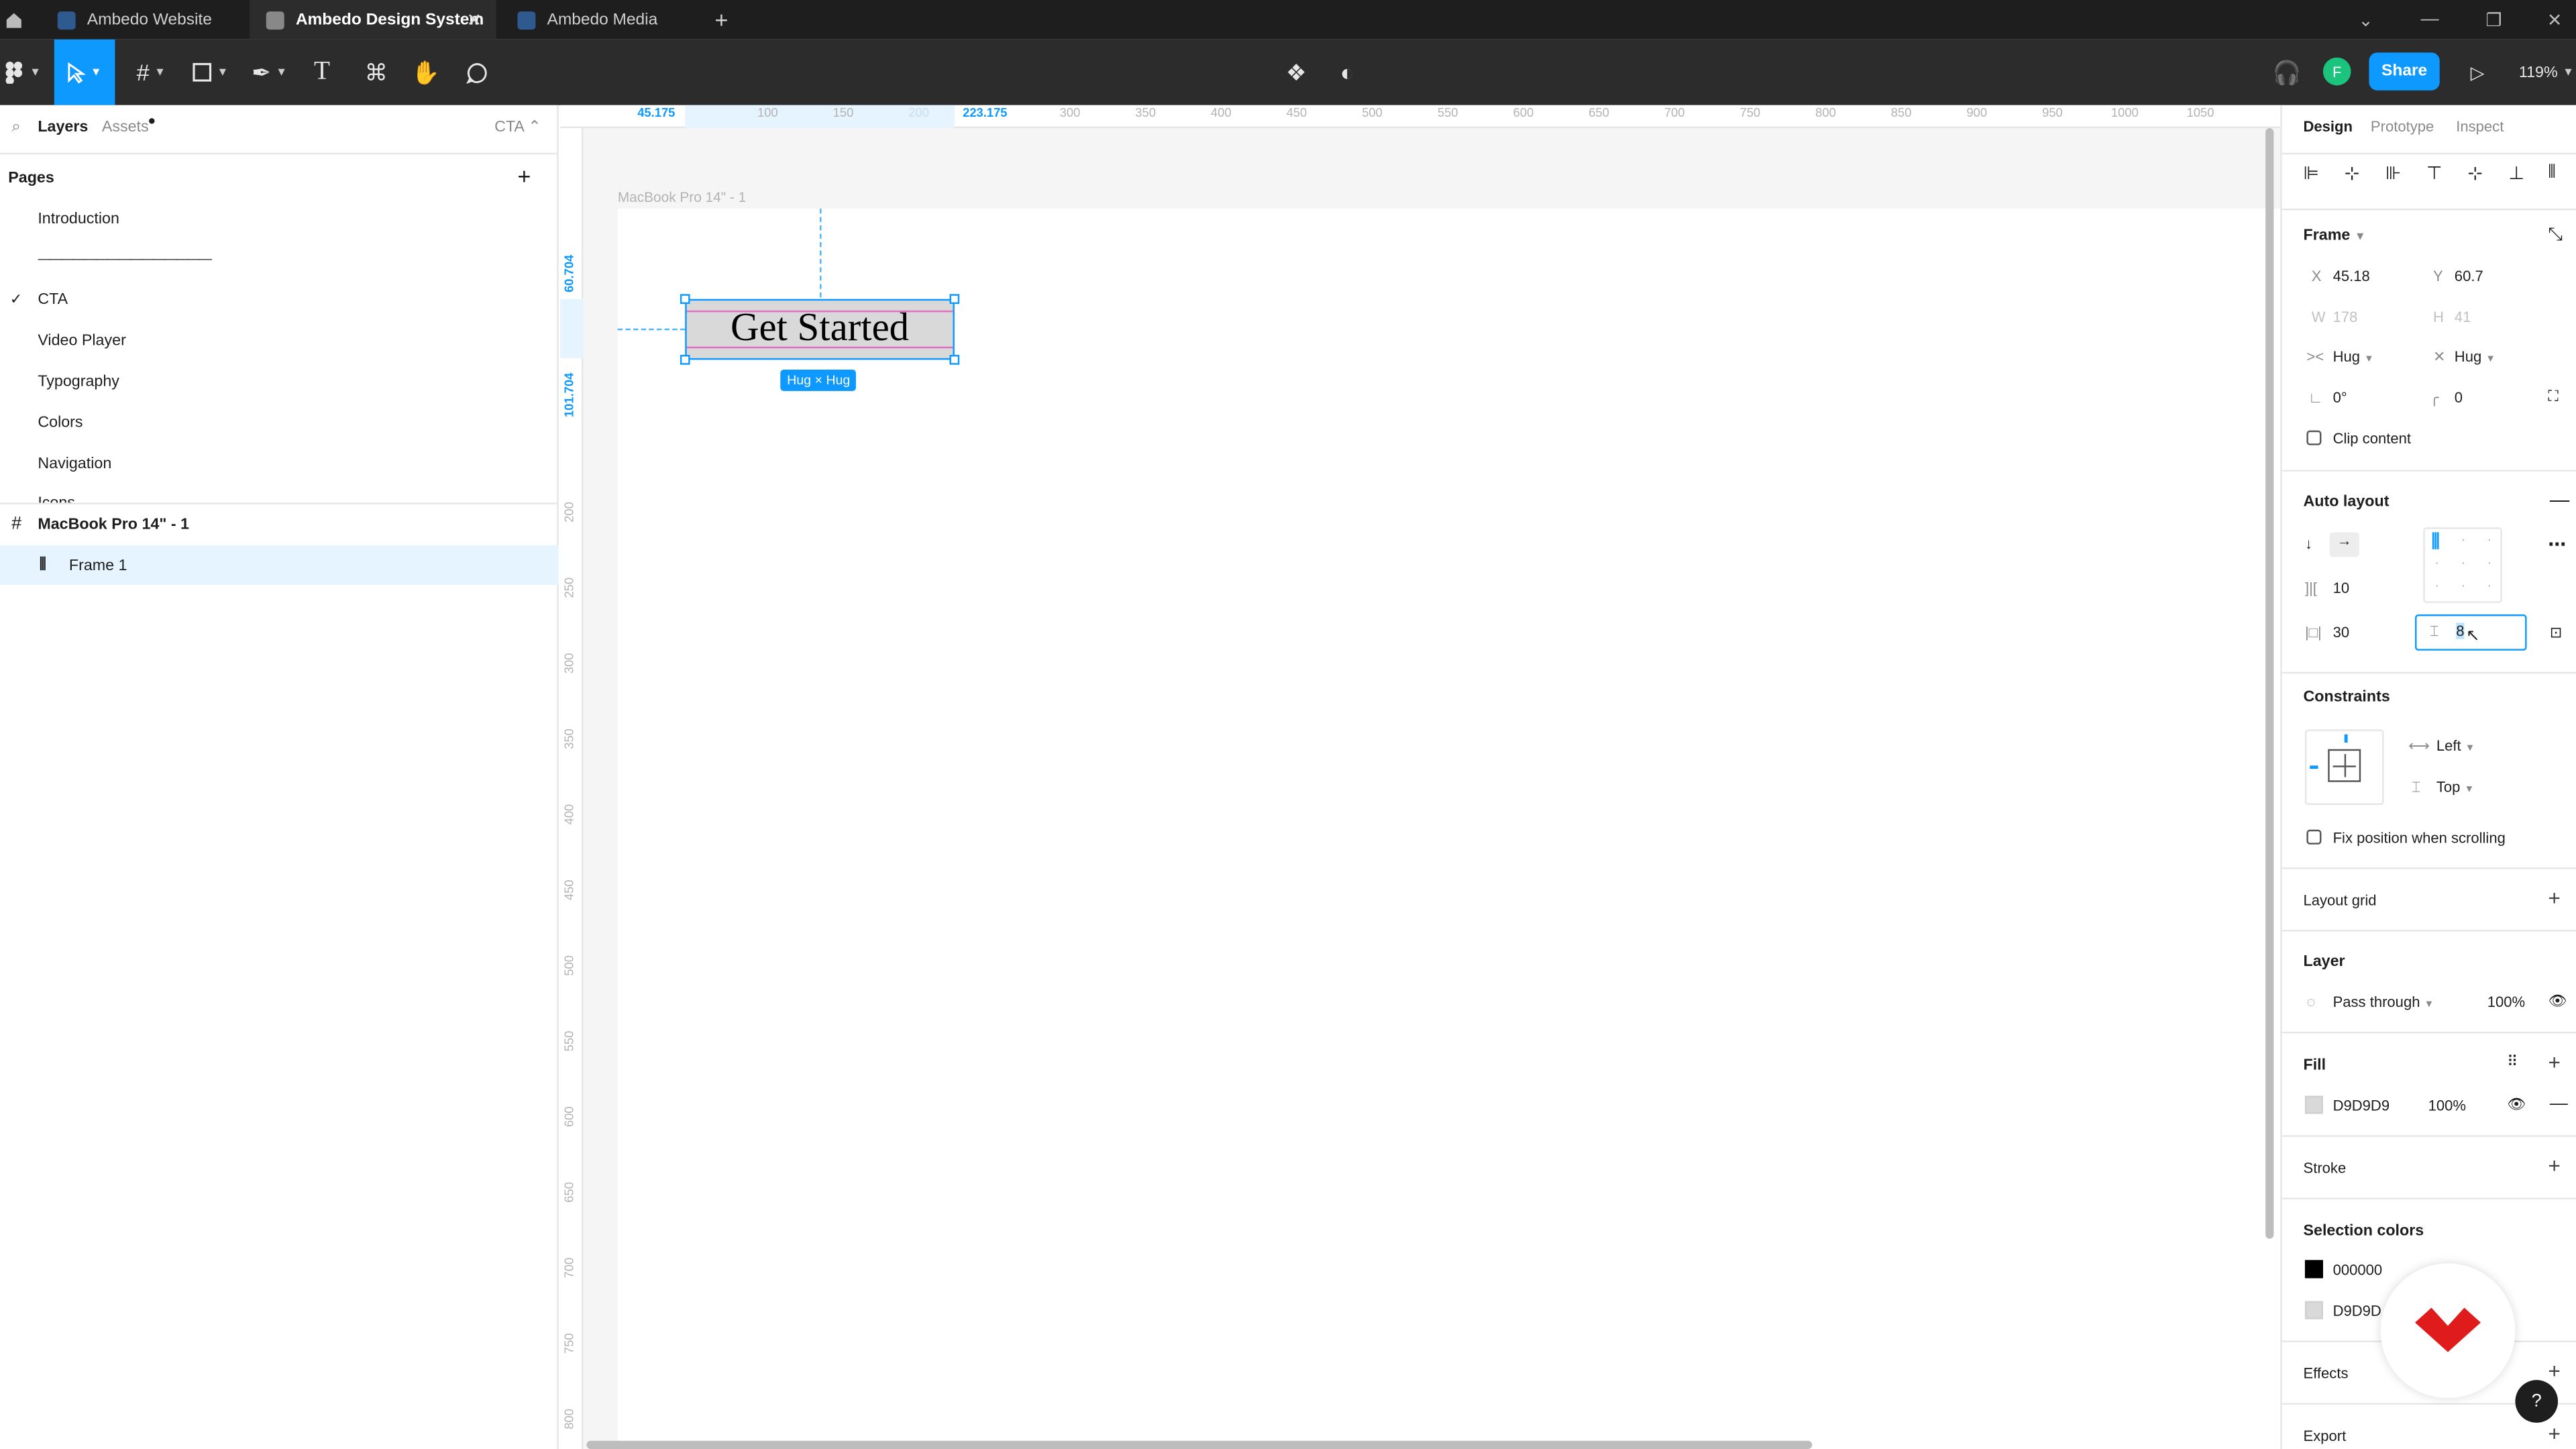 The image size is (2576, 1449). I want to click on vertical-constraint-select: Top ▼, so click(2455, 787).